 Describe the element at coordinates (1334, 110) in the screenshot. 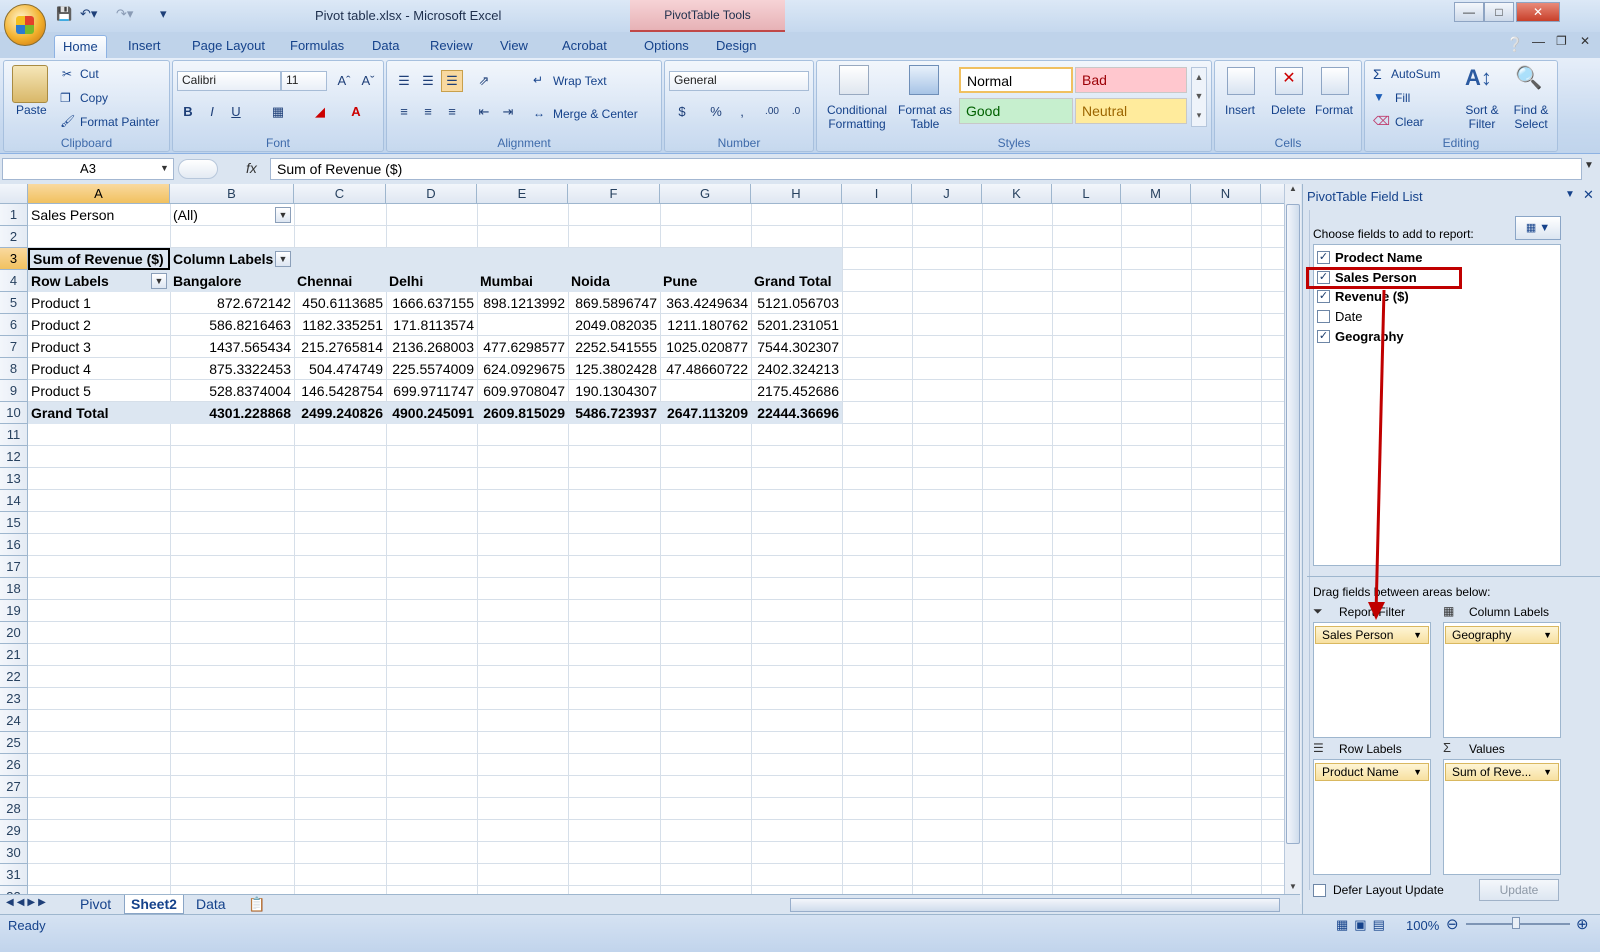

I see `format-cells-button: Format` at that location.